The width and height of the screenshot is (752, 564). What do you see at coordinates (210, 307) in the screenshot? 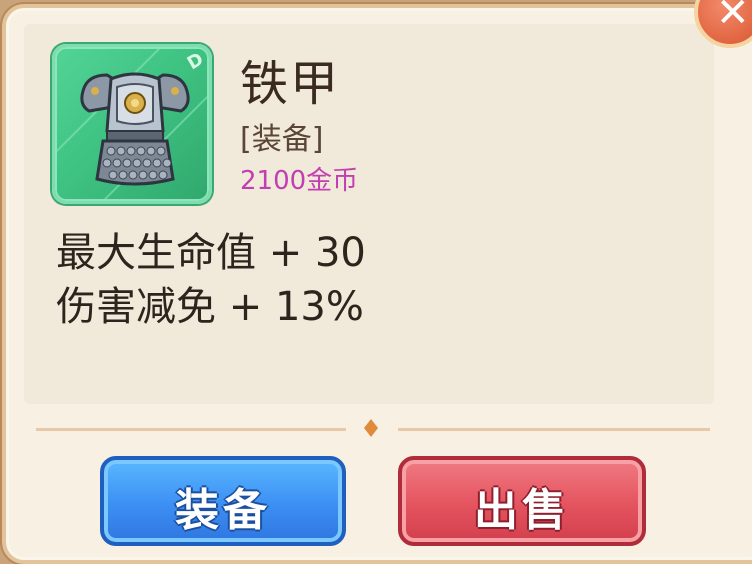
I see `stat-damage-reduction: 伤害减免 + 13%` at bounding box center [210, 307].